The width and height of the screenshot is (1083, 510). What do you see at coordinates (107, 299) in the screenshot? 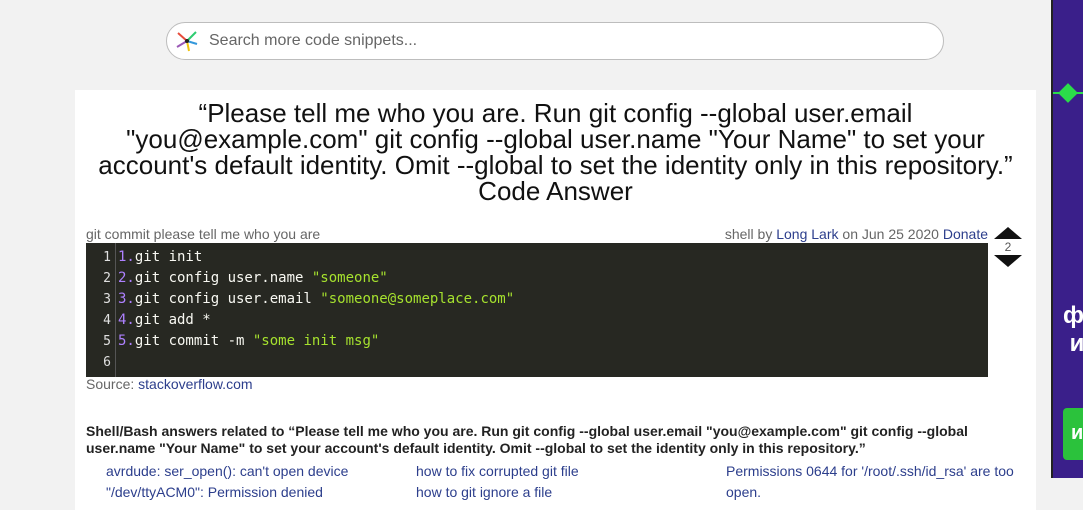
I see `line-number: 3` at bounding box center [107, 299].